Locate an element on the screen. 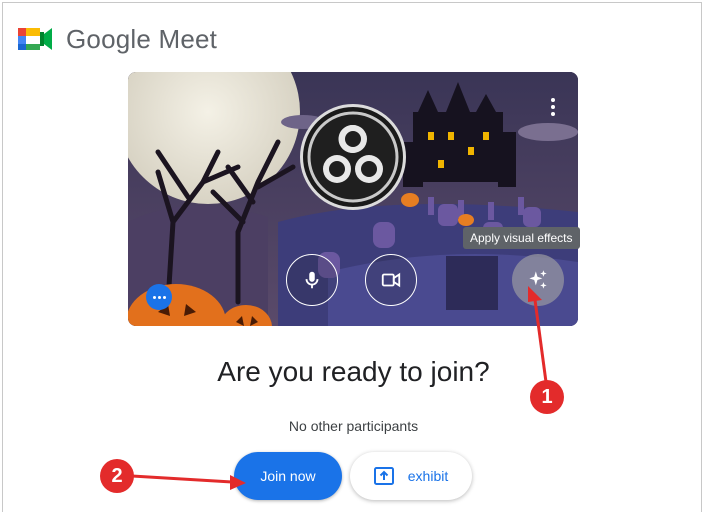  sparkle-icon is located at coordinates (538, 279).